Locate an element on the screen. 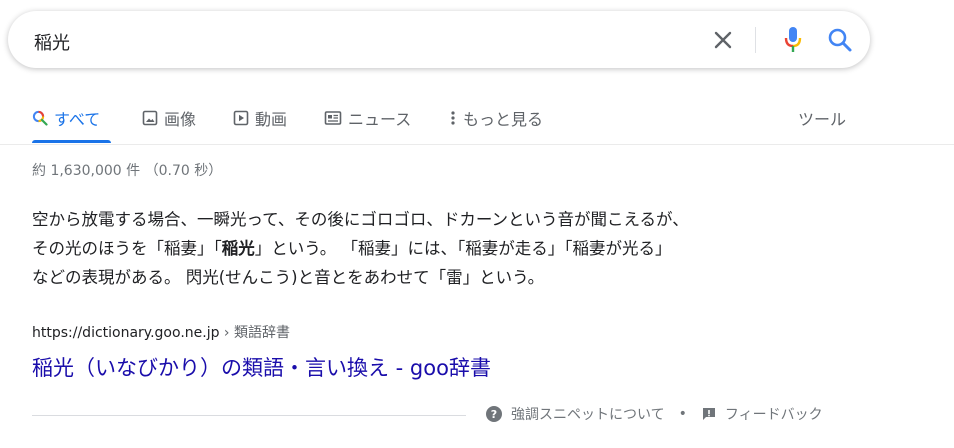 The width and height of the screenshot is (954, 448). snippet-line: 空から放電する場合、一瞬光って、その後にゴロゴロ、ドカーンという音が聞こえるが、 is located at coordinates (360, 219).